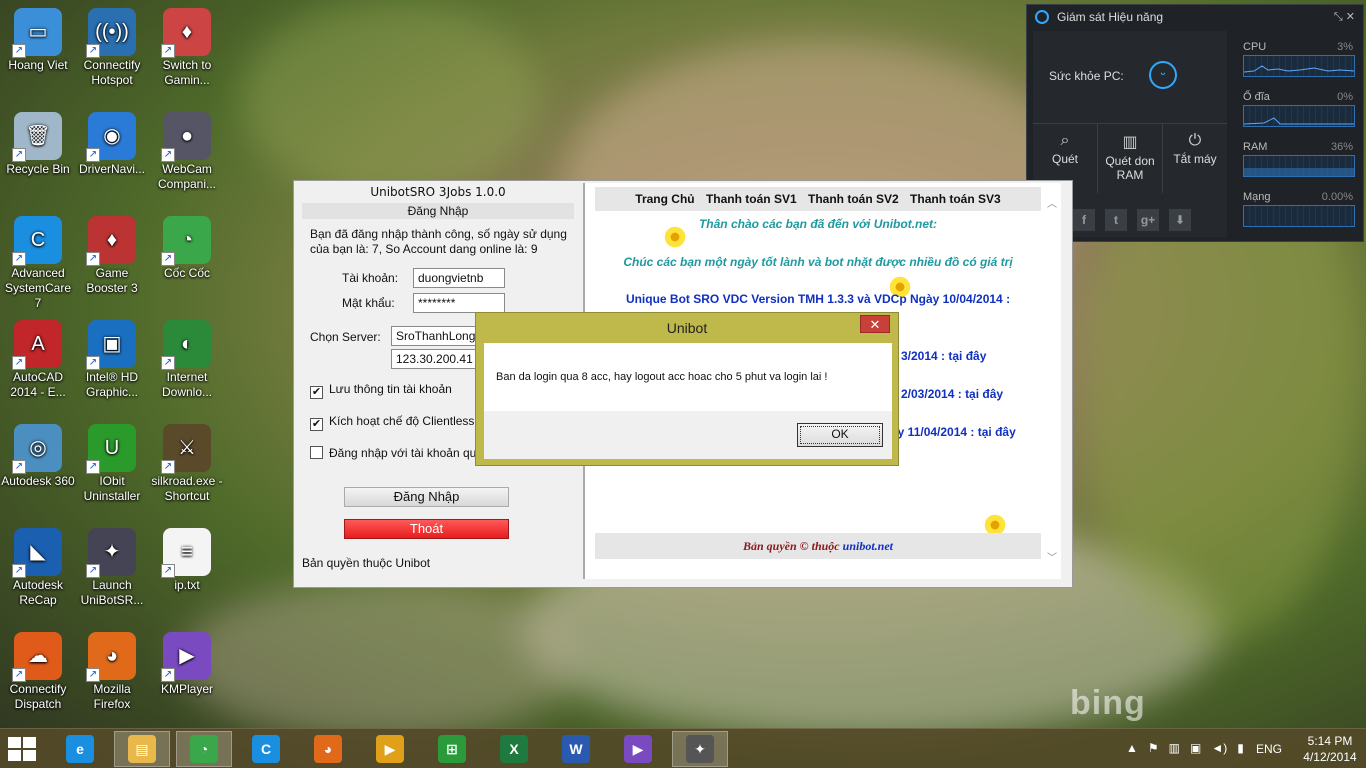 Image resolution: width=1366 pixels, height=768 pixels. Describe the element at coordinates (459, 278) in the screenshot. I see `account-input: duongvietnb` at that location.